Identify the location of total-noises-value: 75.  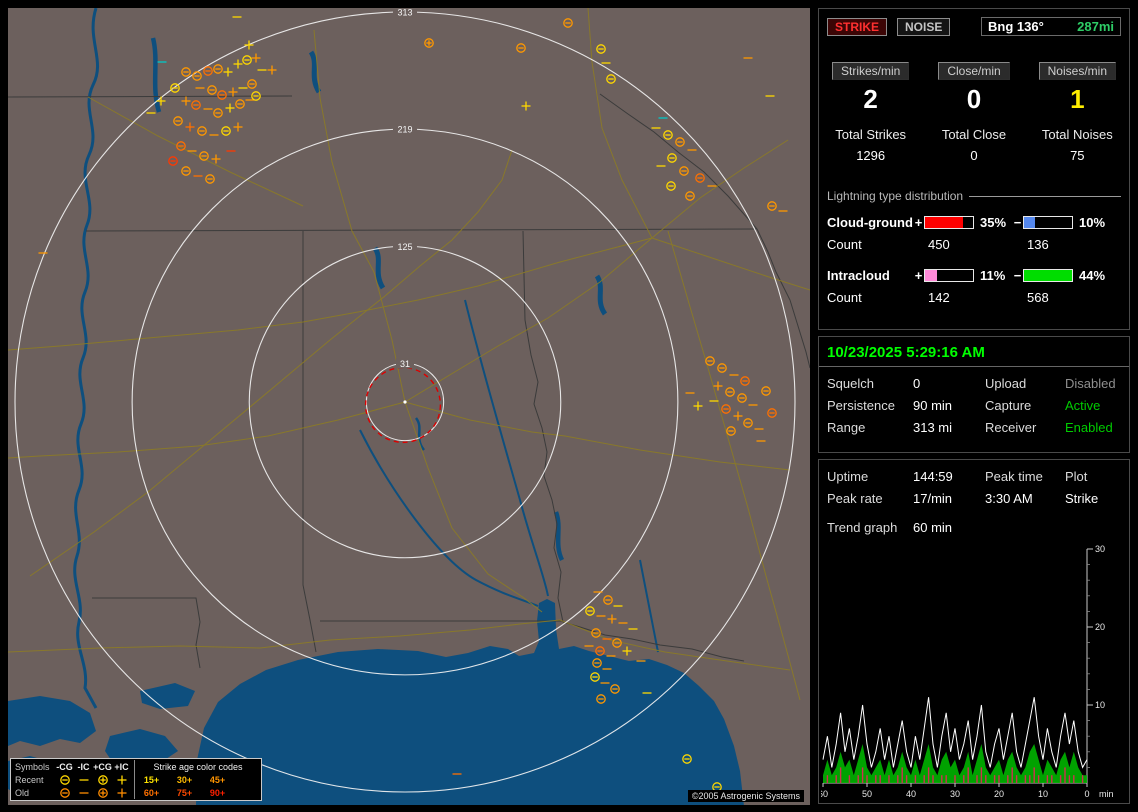
(1077, 155).